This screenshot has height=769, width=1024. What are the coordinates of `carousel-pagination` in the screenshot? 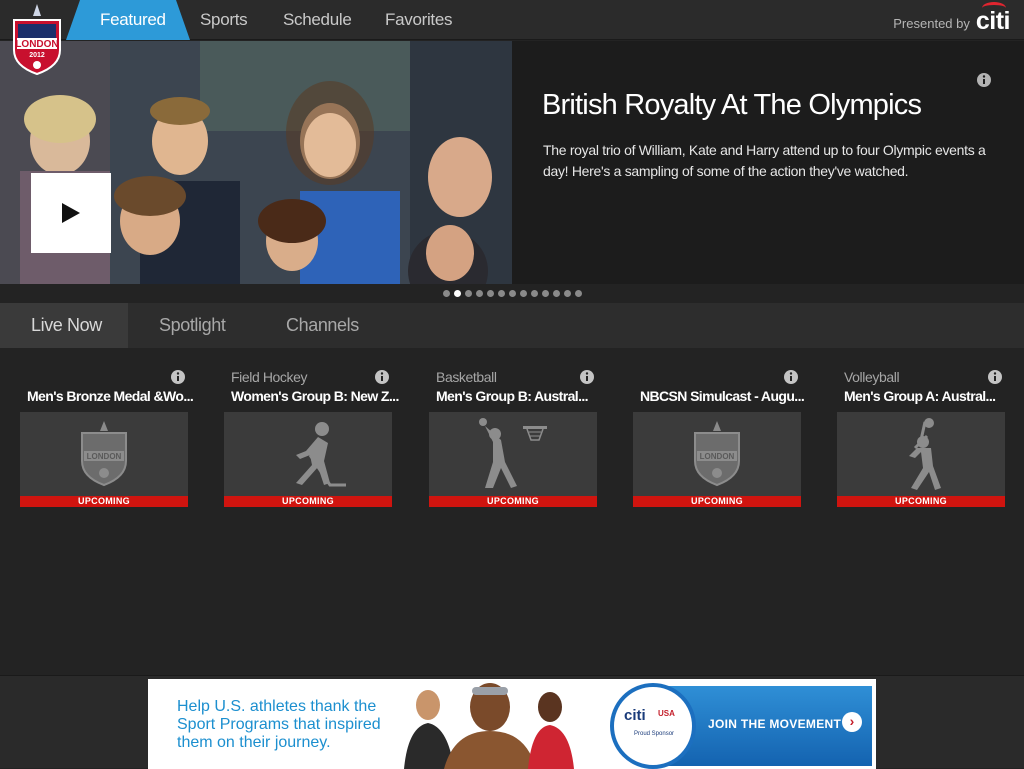 It's located at (512, 293).